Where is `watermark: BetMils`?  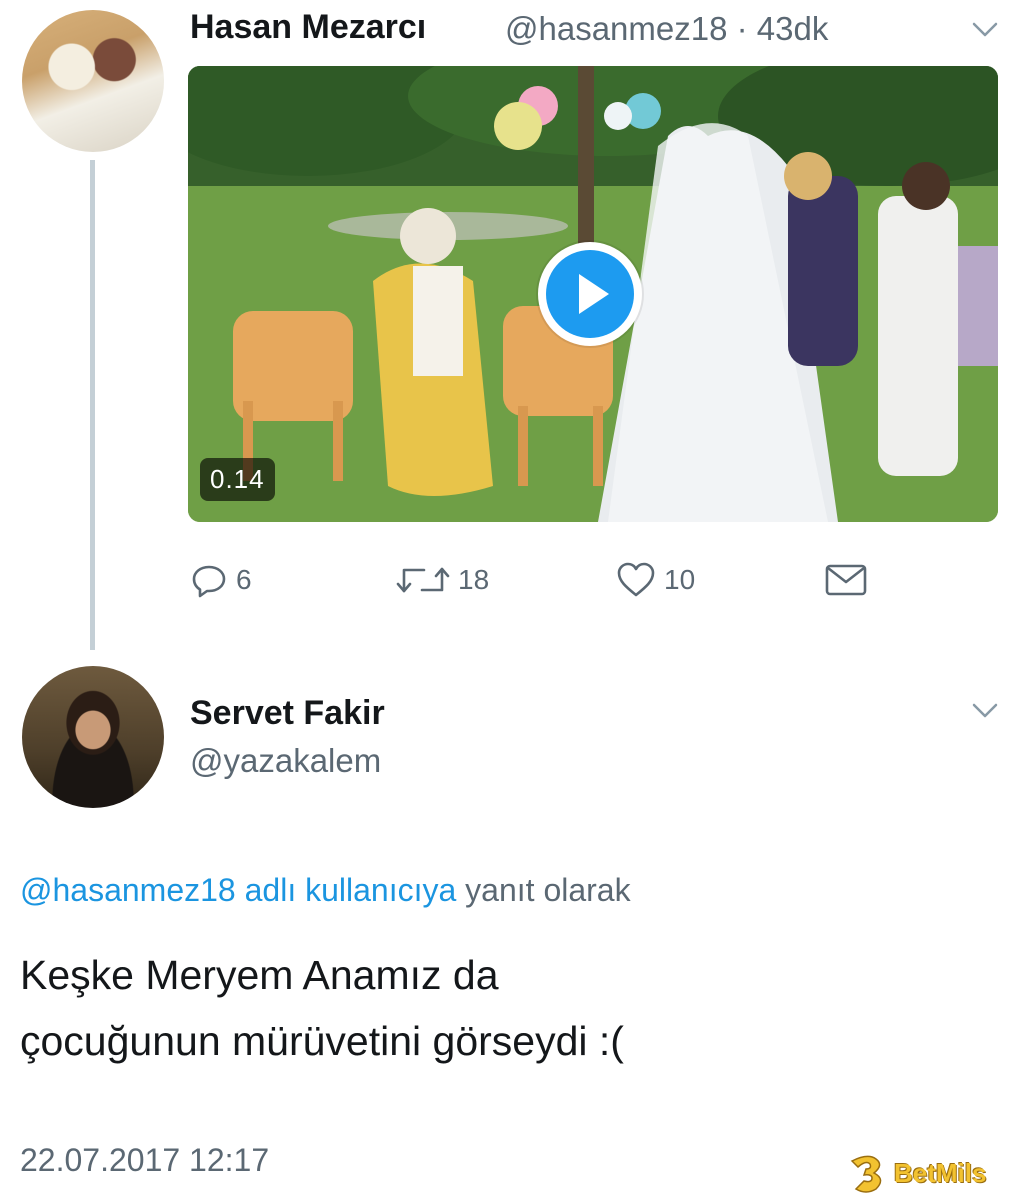
watermark: BetMils is located at coordinates (916, 1173).